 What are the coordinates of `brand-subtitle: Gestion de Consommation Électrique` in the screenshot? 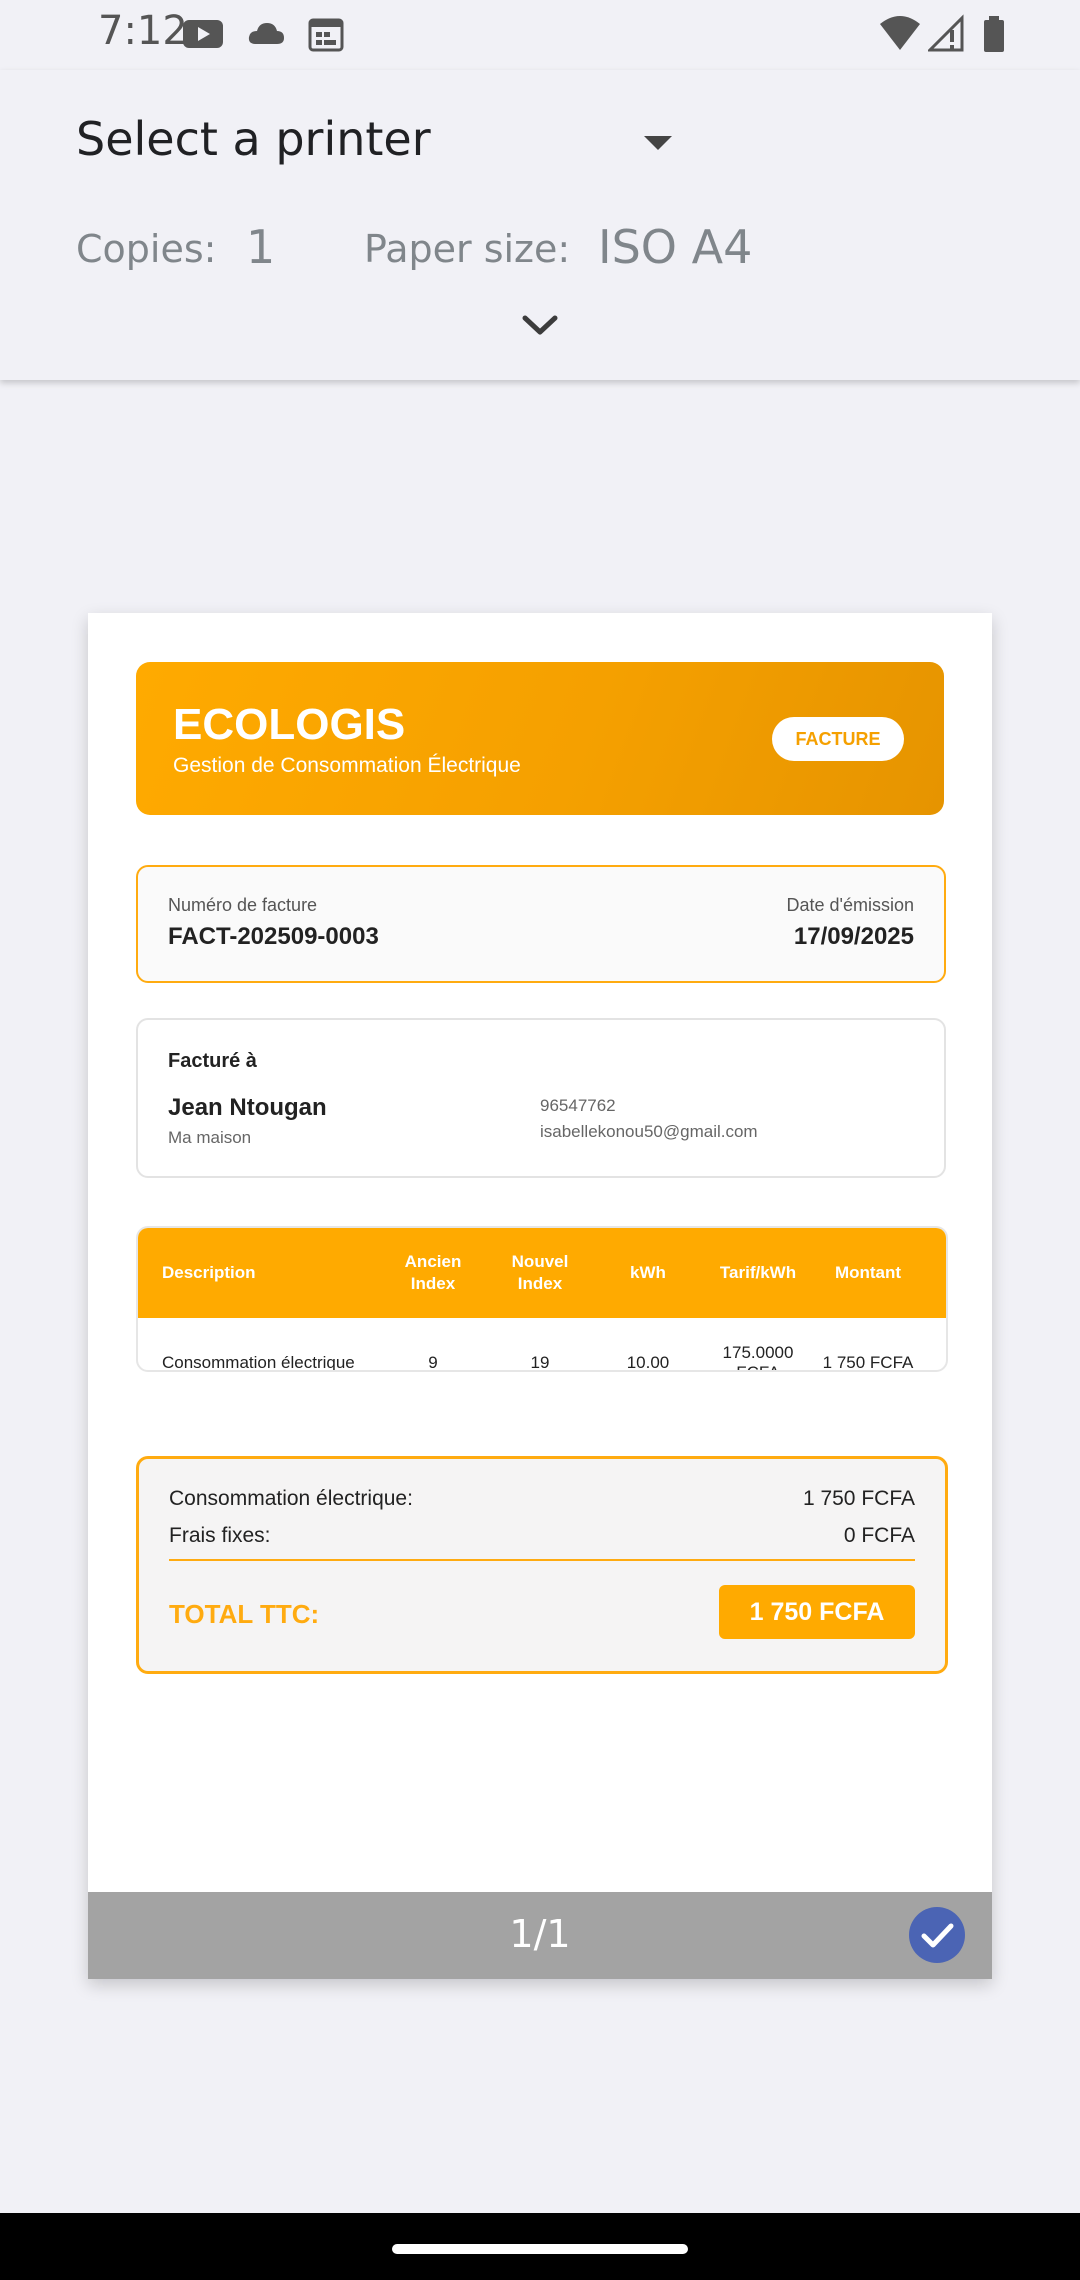 It's located at (347, 765).